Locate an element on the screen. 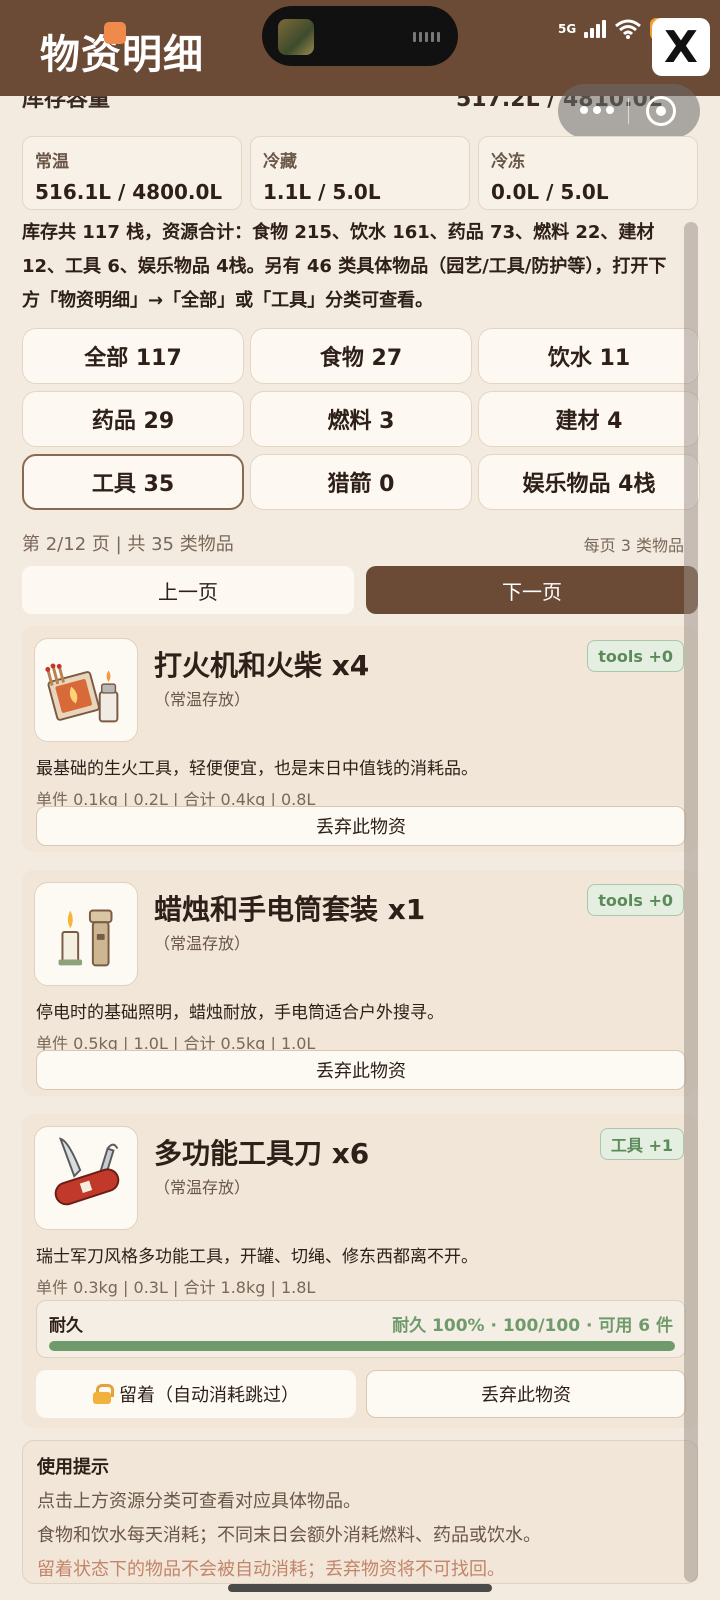 This screenshot has height=1600, width=720. page-info: 第 2/12 页 | 共 35 类物品 is located at coordinates (128, 544).